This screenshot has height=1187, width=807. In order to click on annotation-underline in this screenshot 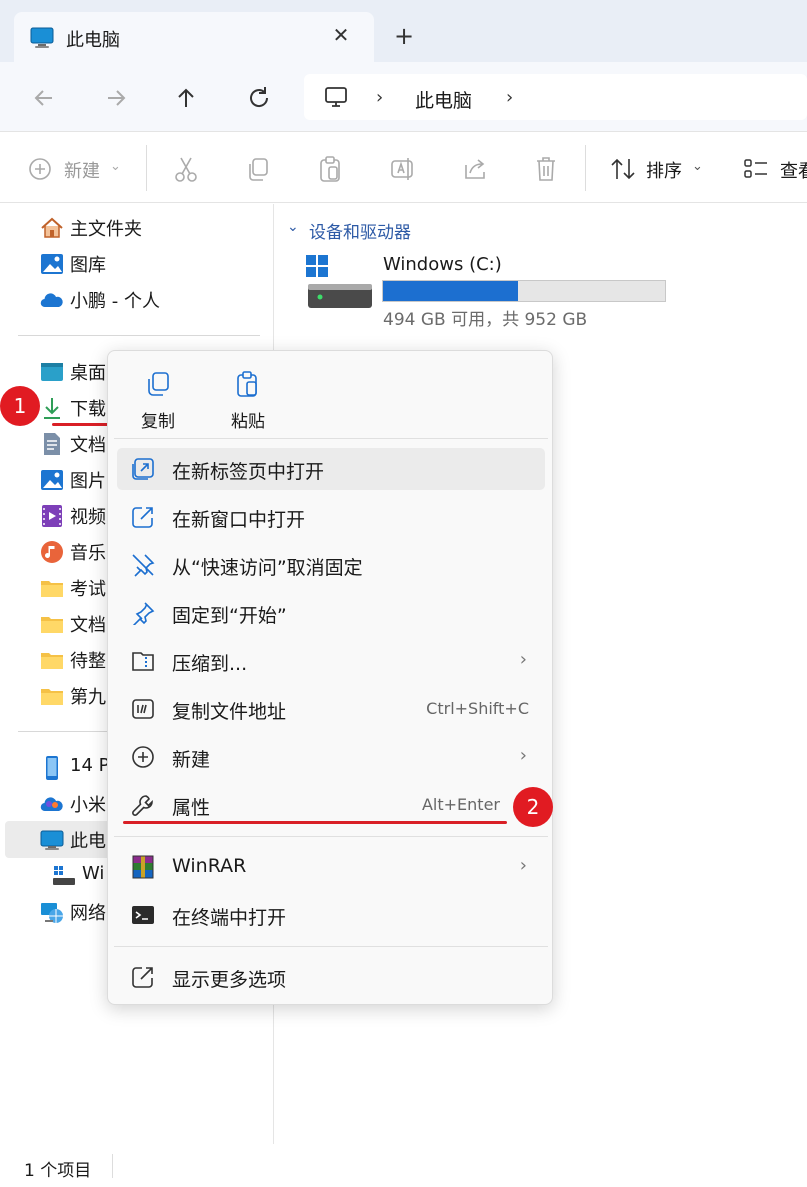, I will do `click(315, 822)`.